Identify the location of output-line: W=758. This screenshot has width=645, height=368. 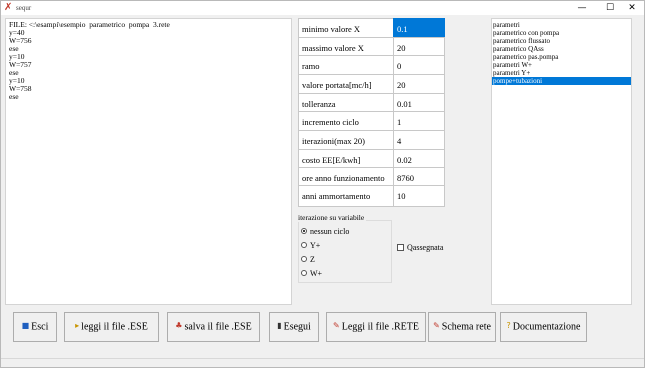
(20, 88).